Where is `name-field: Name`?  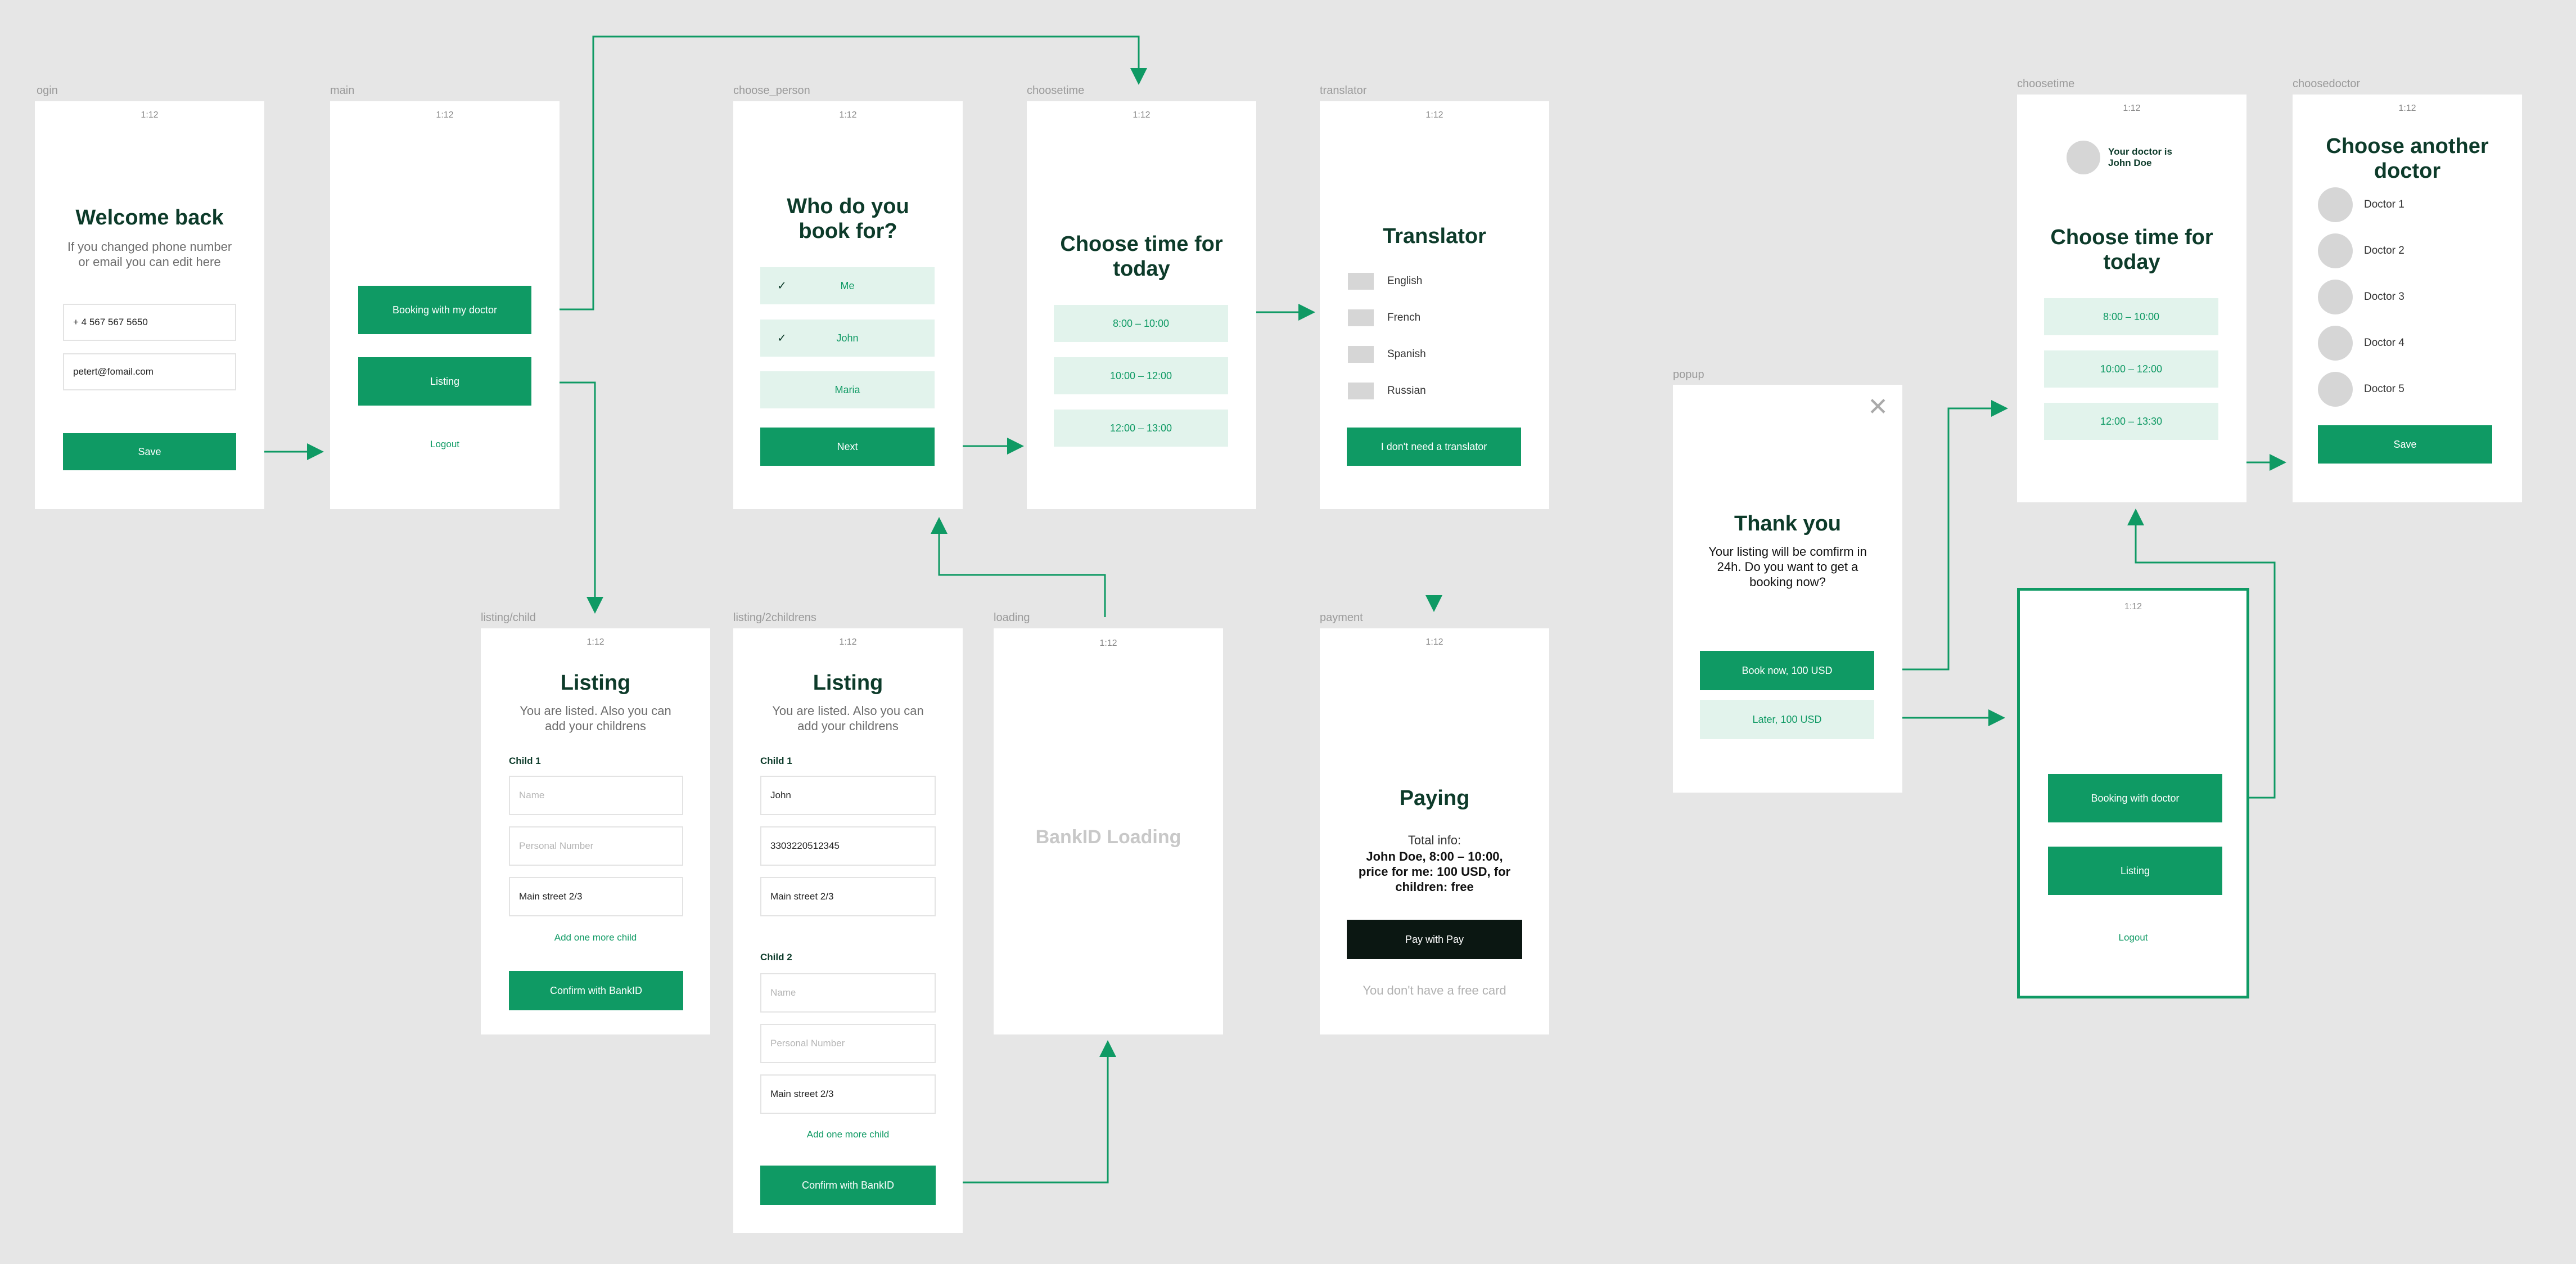
name-field: Name is located at coordinates (596, 796).